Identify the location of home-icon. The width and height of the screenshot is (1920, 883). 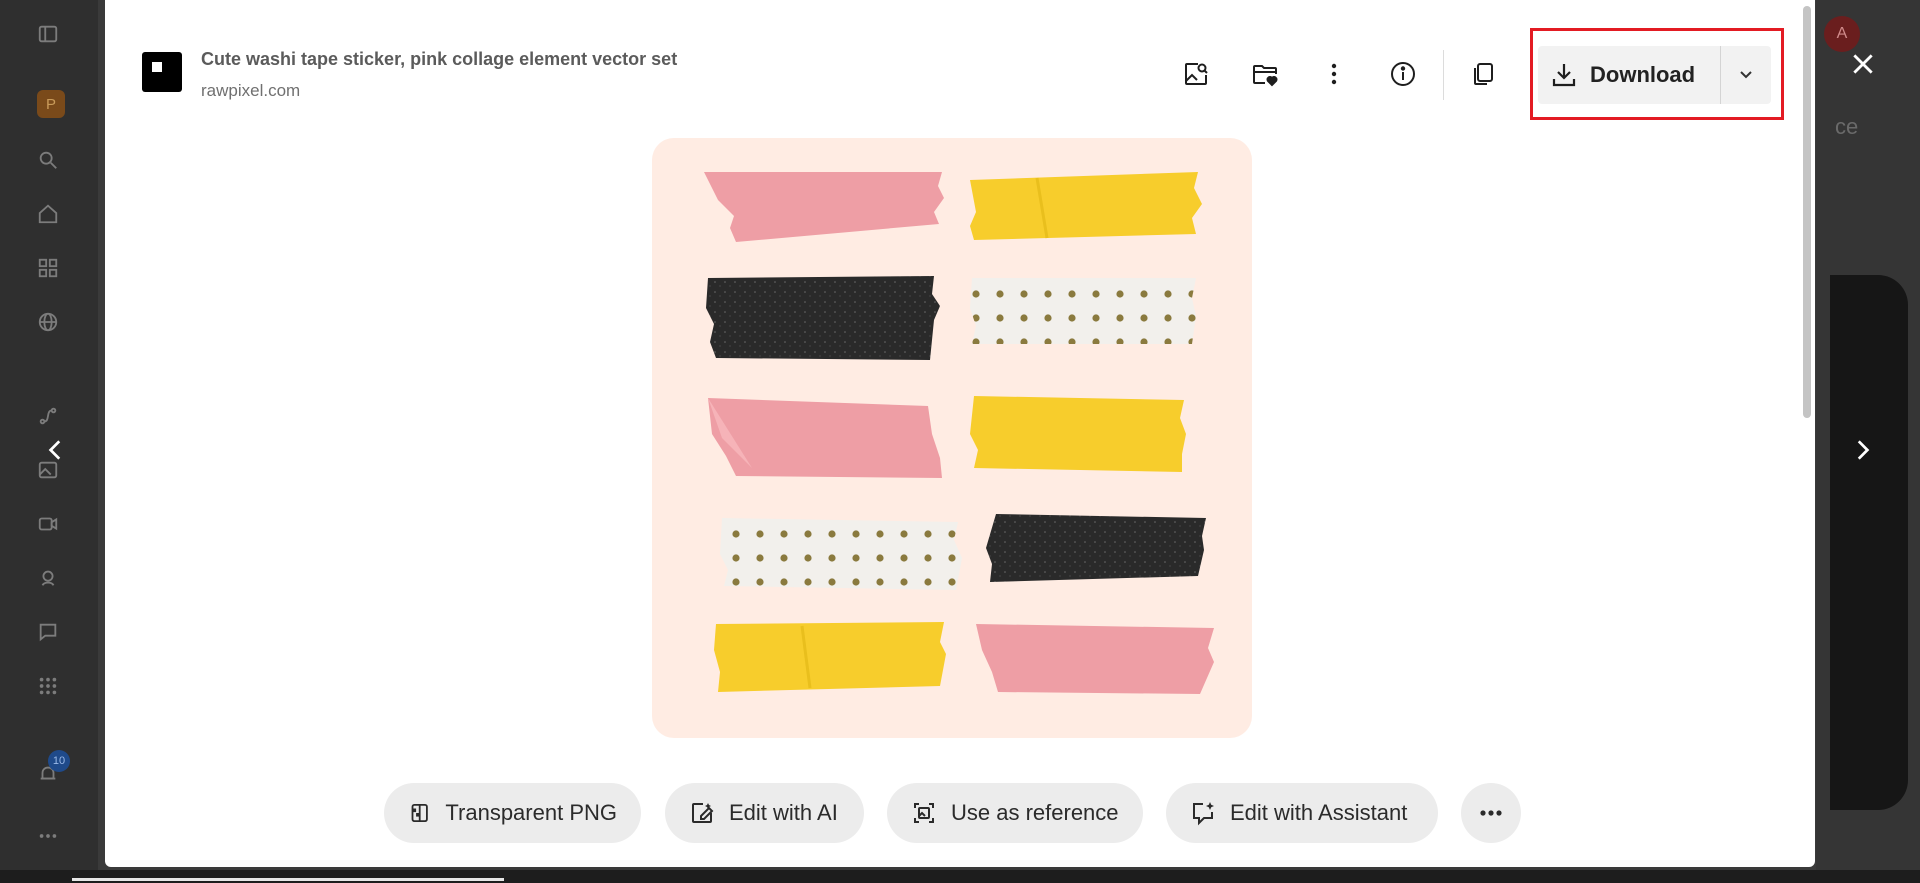
(48, 214).